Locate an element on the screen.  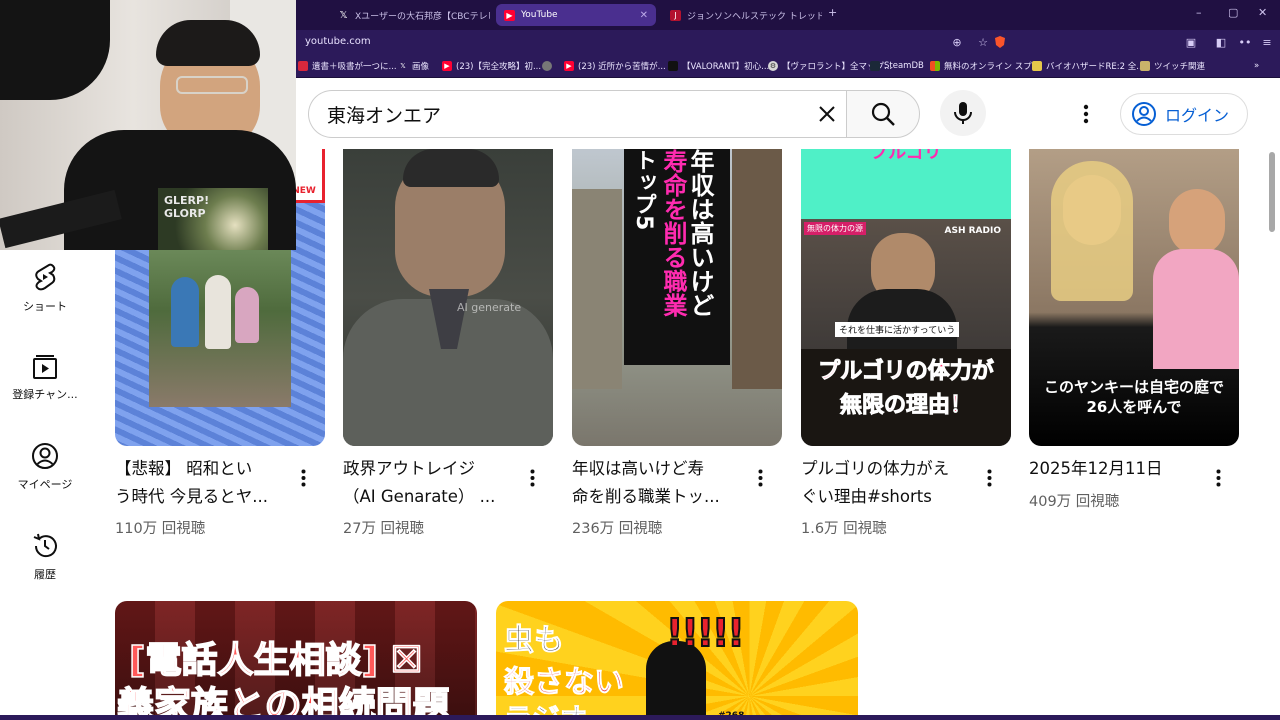
bookmark-item: 𝕏 画像 is located at coordinates (413, 66).